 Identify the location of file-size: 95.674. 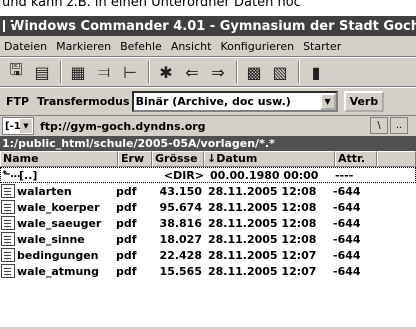
(180, 207).